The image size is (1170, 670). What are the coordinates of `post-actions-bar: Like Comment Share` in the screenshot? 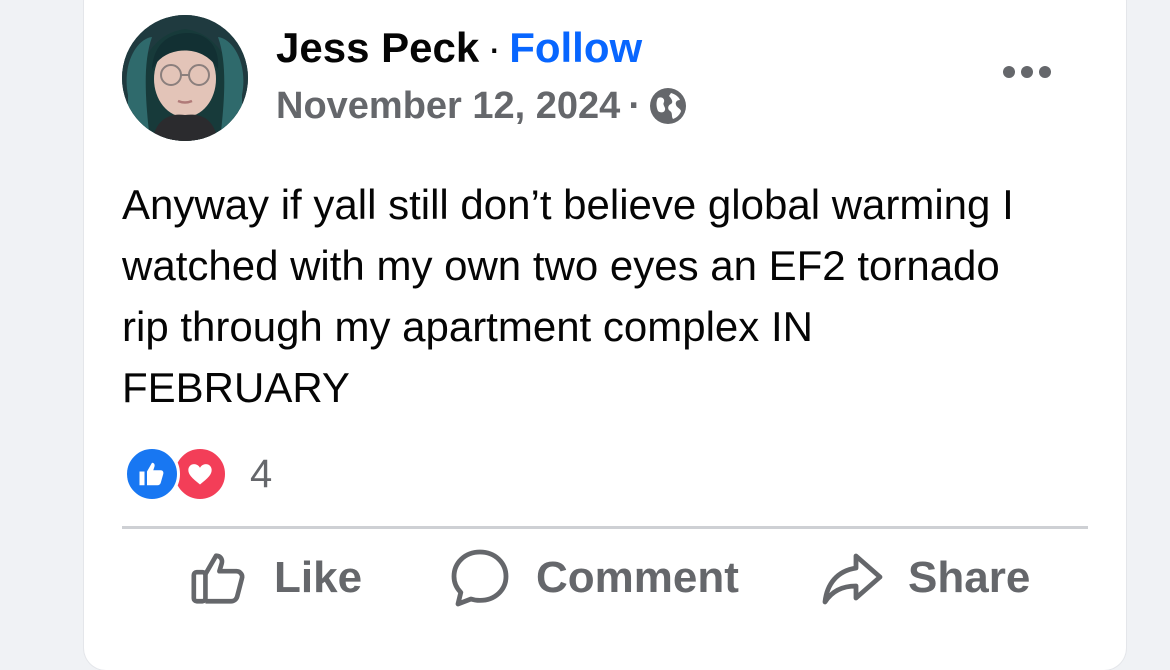 It's located at (605, 578).